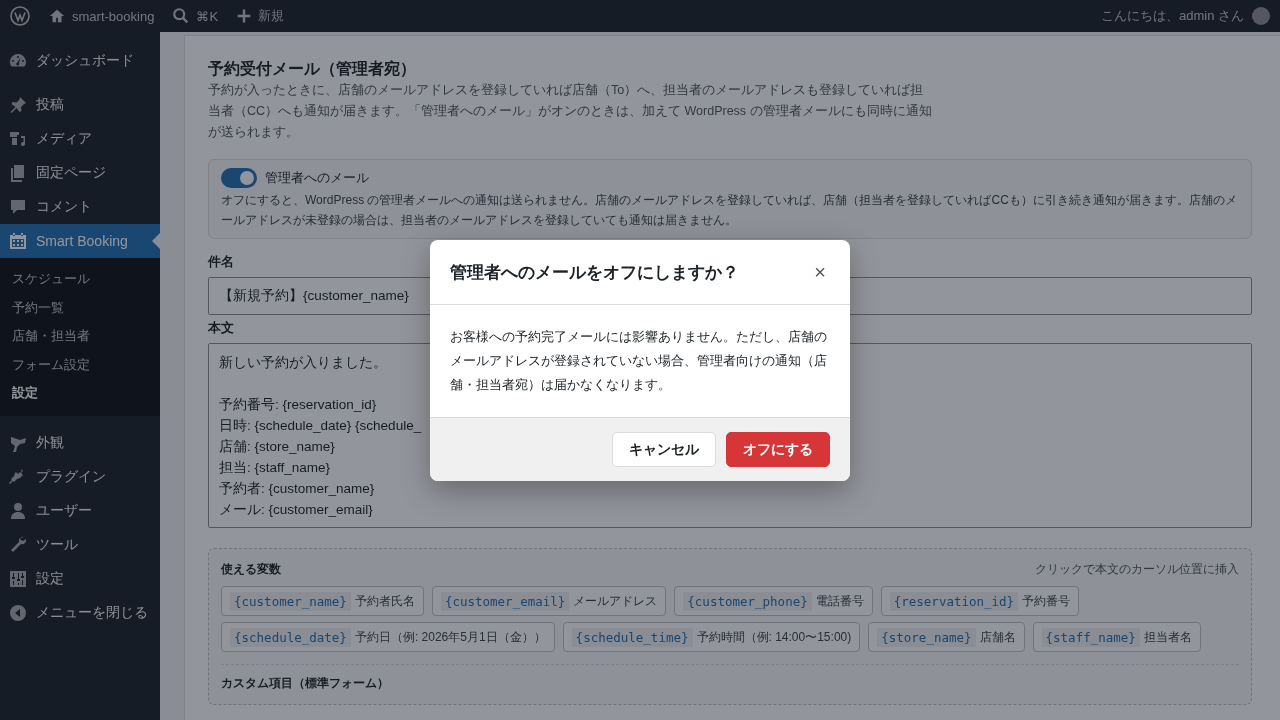 This screenshot has height=720, width=1280. What do you see at coordinates (207, 16) in the screenshot?
I see `search-shortcut: ⌘K` at bounding box center [207, 16].